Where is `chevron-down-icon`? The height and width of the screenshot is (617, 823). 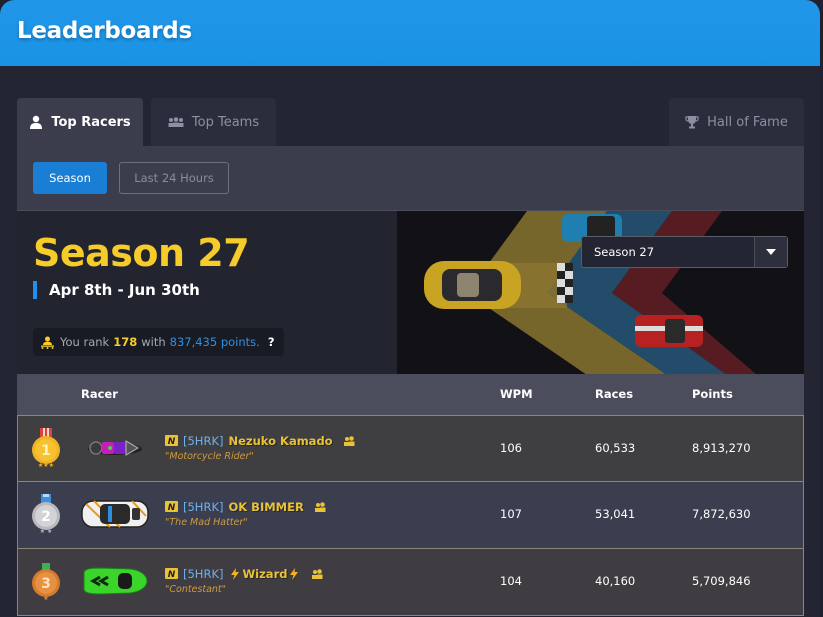 chevron-down-icon is located at coordinates (770, 252).